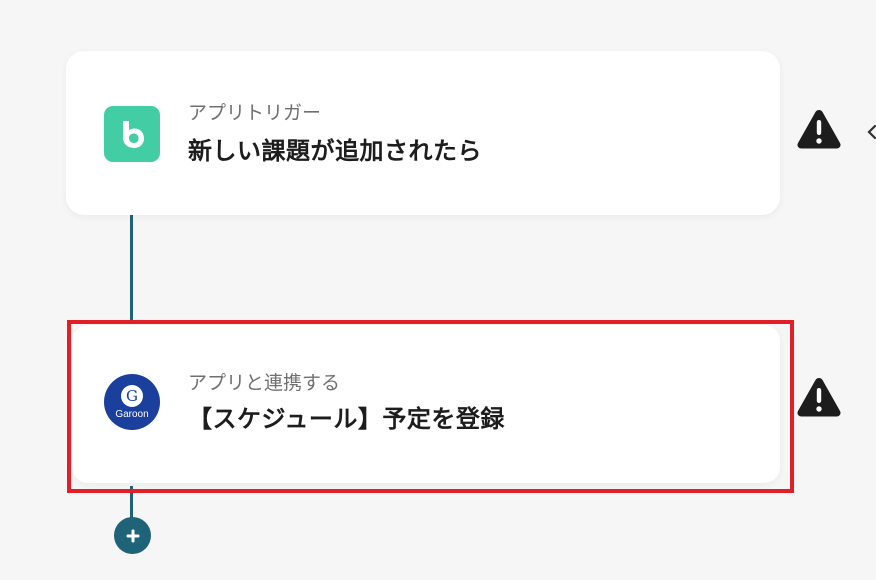 Image resolution: width=876 pixels, height=580 pixels. I want to click on add-step-button, so click(132, 535).